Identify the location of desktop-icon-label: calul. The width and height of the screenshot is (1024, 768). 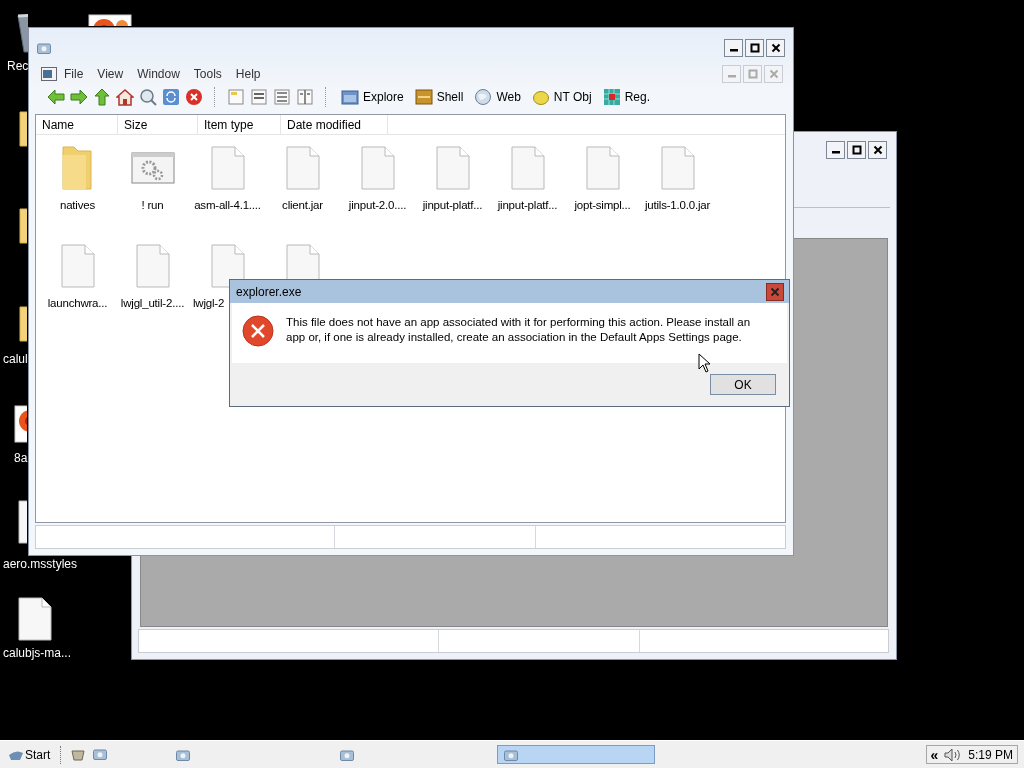
(15, 359).